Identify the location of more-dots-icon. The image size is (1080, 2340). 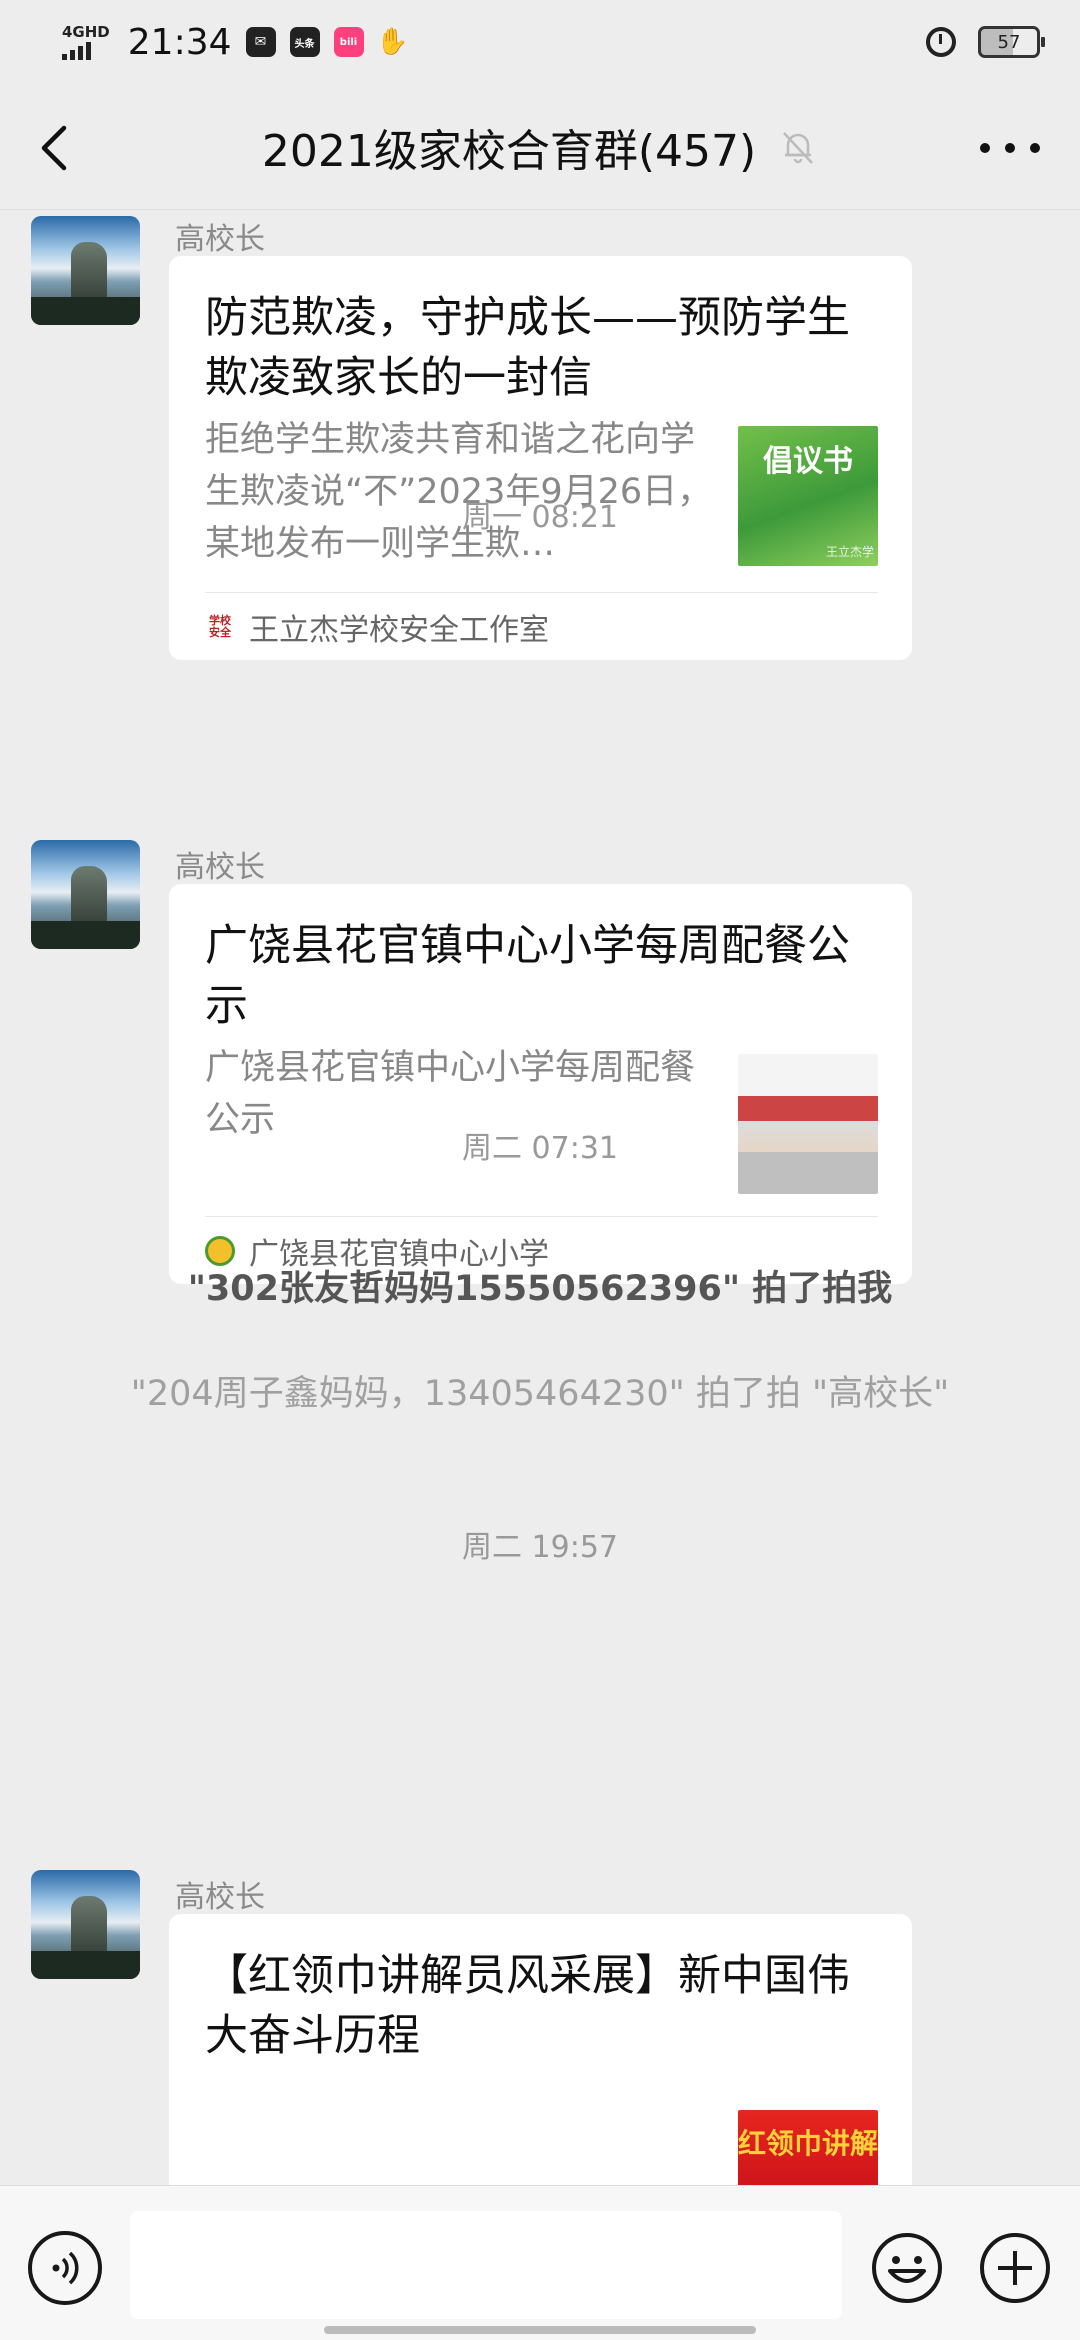
(1010, 148).